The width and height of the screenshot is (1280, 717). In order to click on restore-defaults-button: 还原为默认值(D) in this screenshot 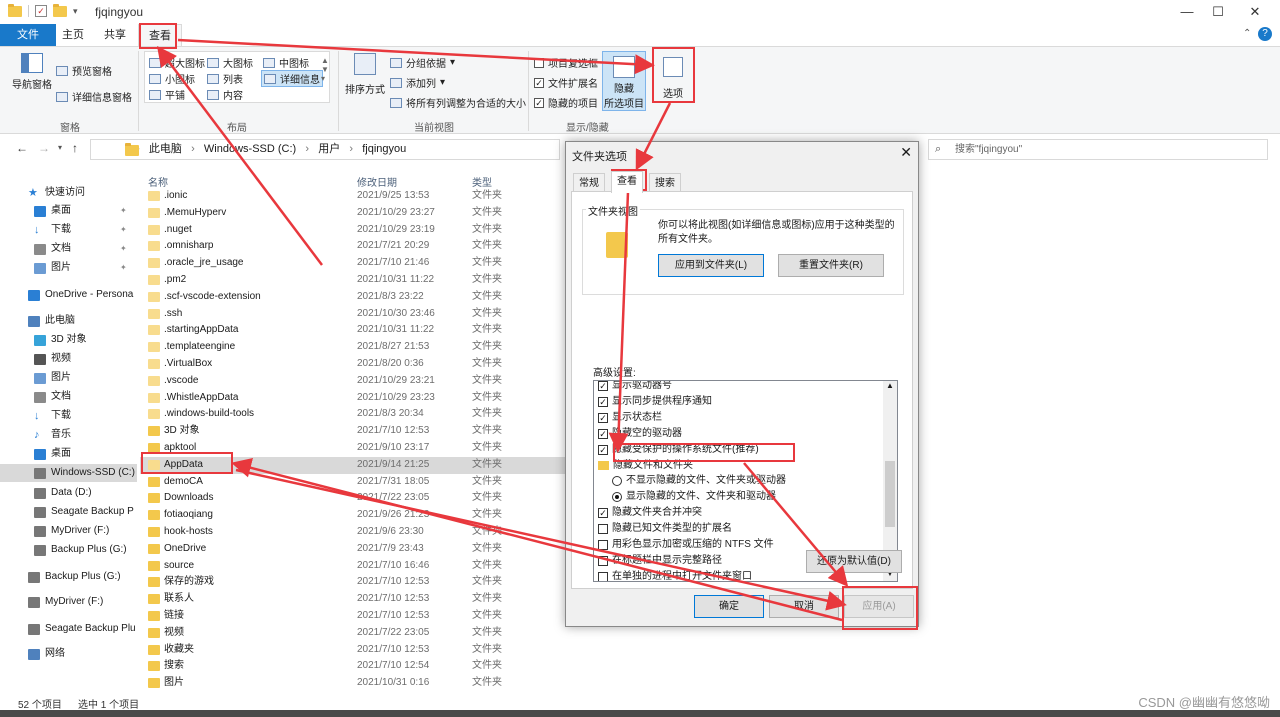, I will do `click(854, 561)`.